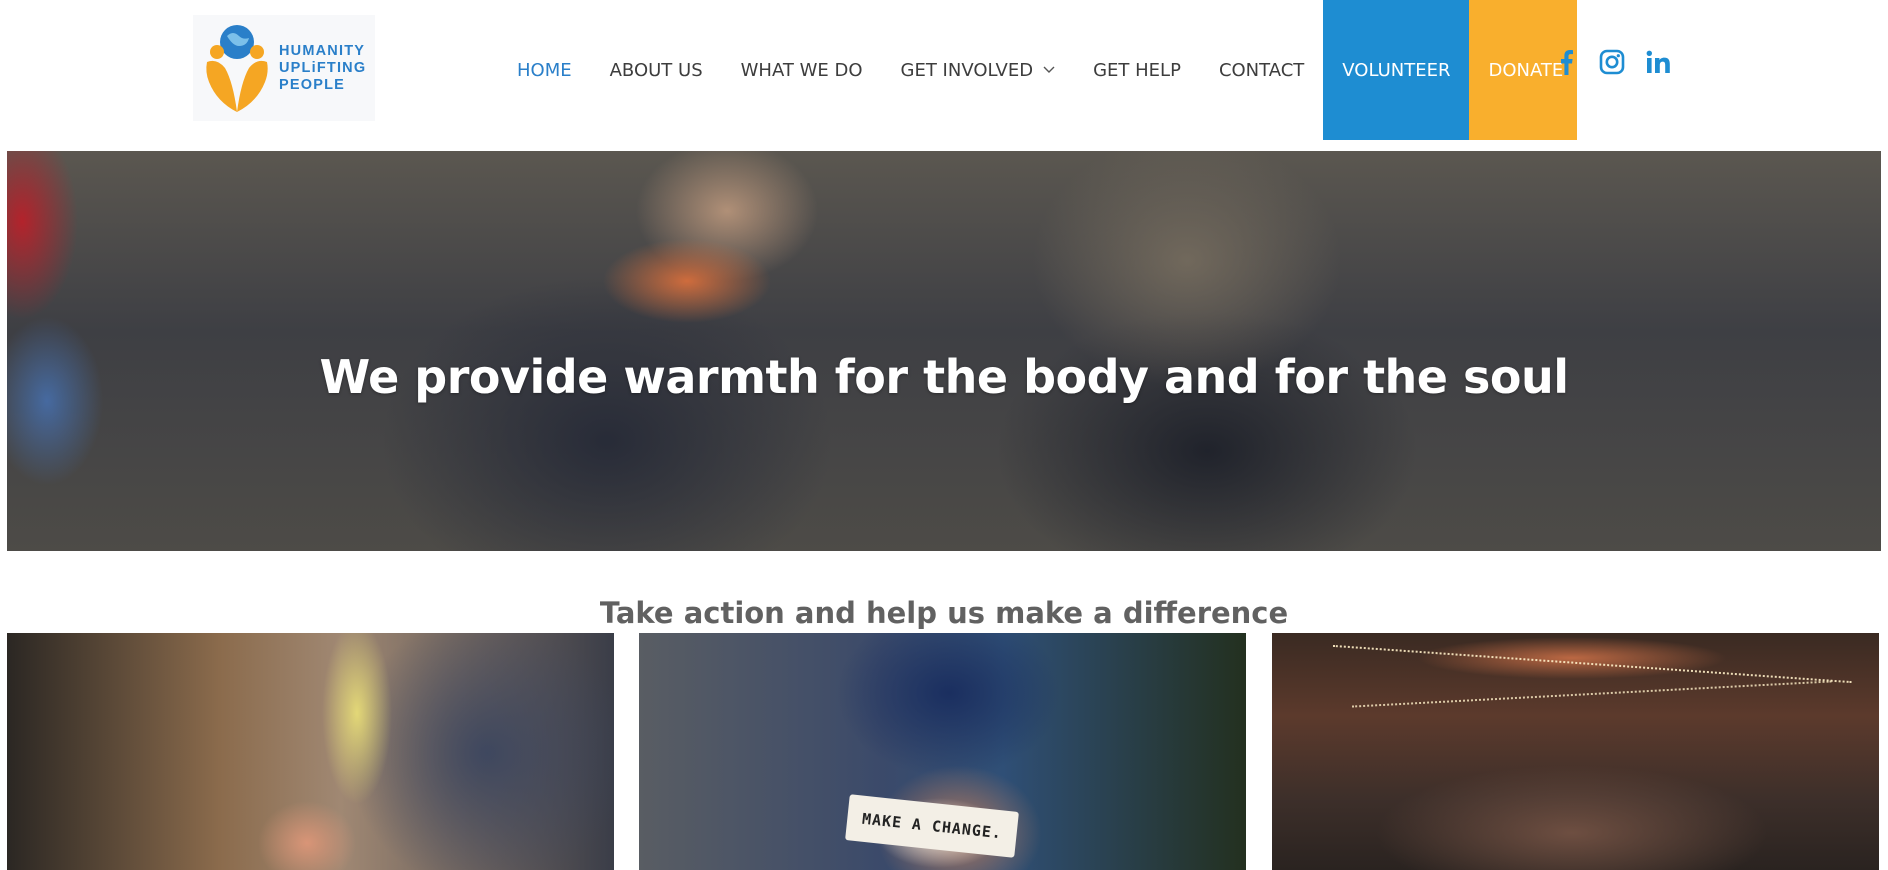 This screenshot has height=870, width=1888. Describe the element at coordinates (1592, 697) in the screenshot. I see `string-lights` at that location.